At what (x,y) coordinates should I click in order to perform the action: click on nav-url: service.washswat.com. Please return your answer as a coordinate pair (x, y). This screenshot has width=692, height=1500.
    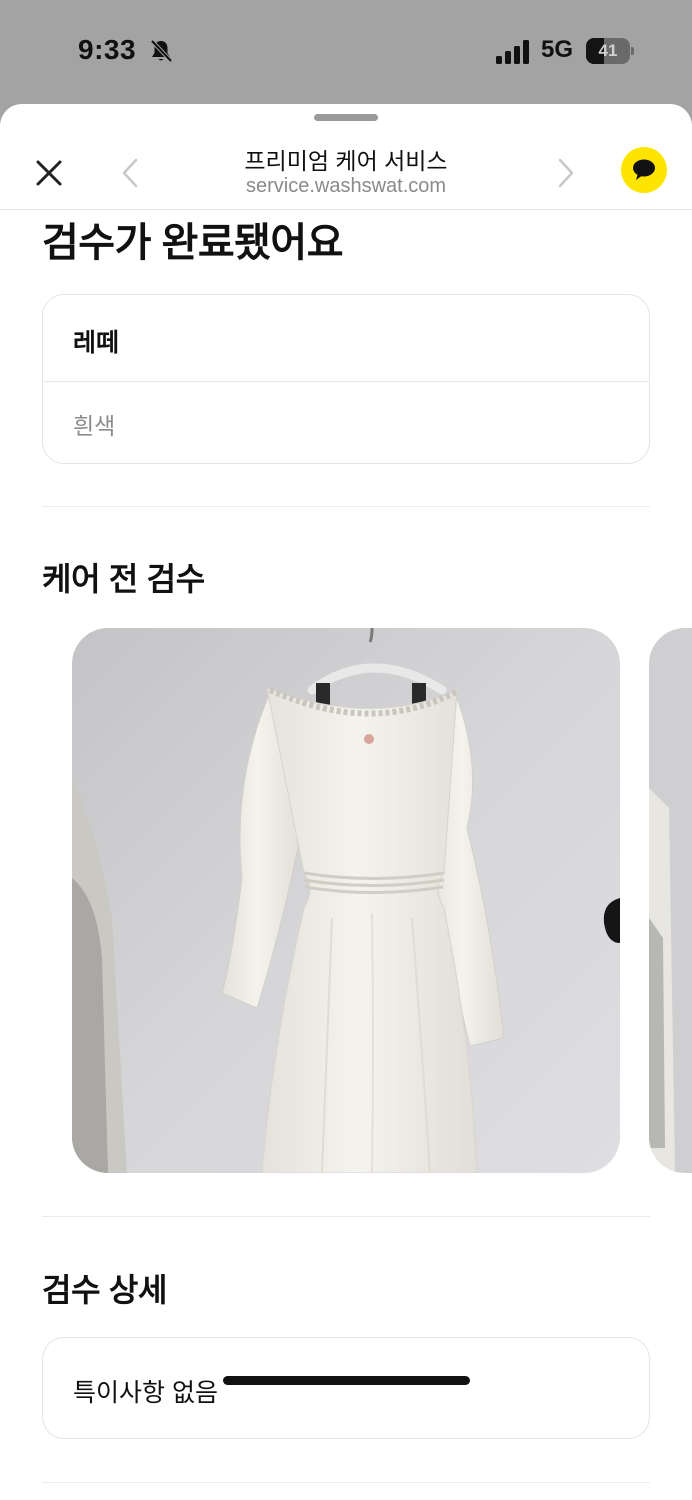
    Looking at the image, I should click on (346, 186).